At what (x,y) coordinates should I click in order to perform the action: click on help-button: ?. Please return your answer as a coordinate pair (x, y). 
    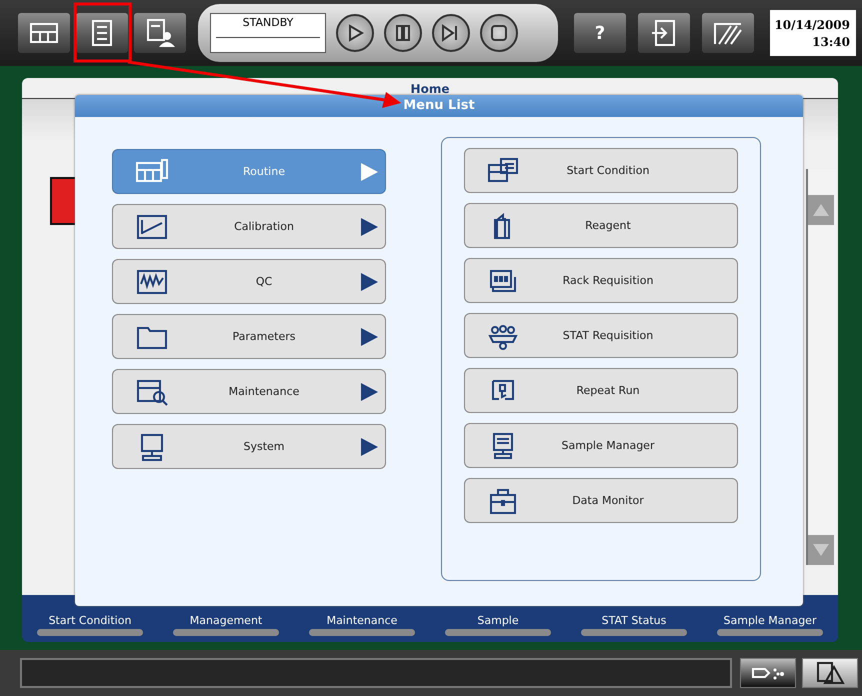
    Looking at the image, I should click on (600, 33).